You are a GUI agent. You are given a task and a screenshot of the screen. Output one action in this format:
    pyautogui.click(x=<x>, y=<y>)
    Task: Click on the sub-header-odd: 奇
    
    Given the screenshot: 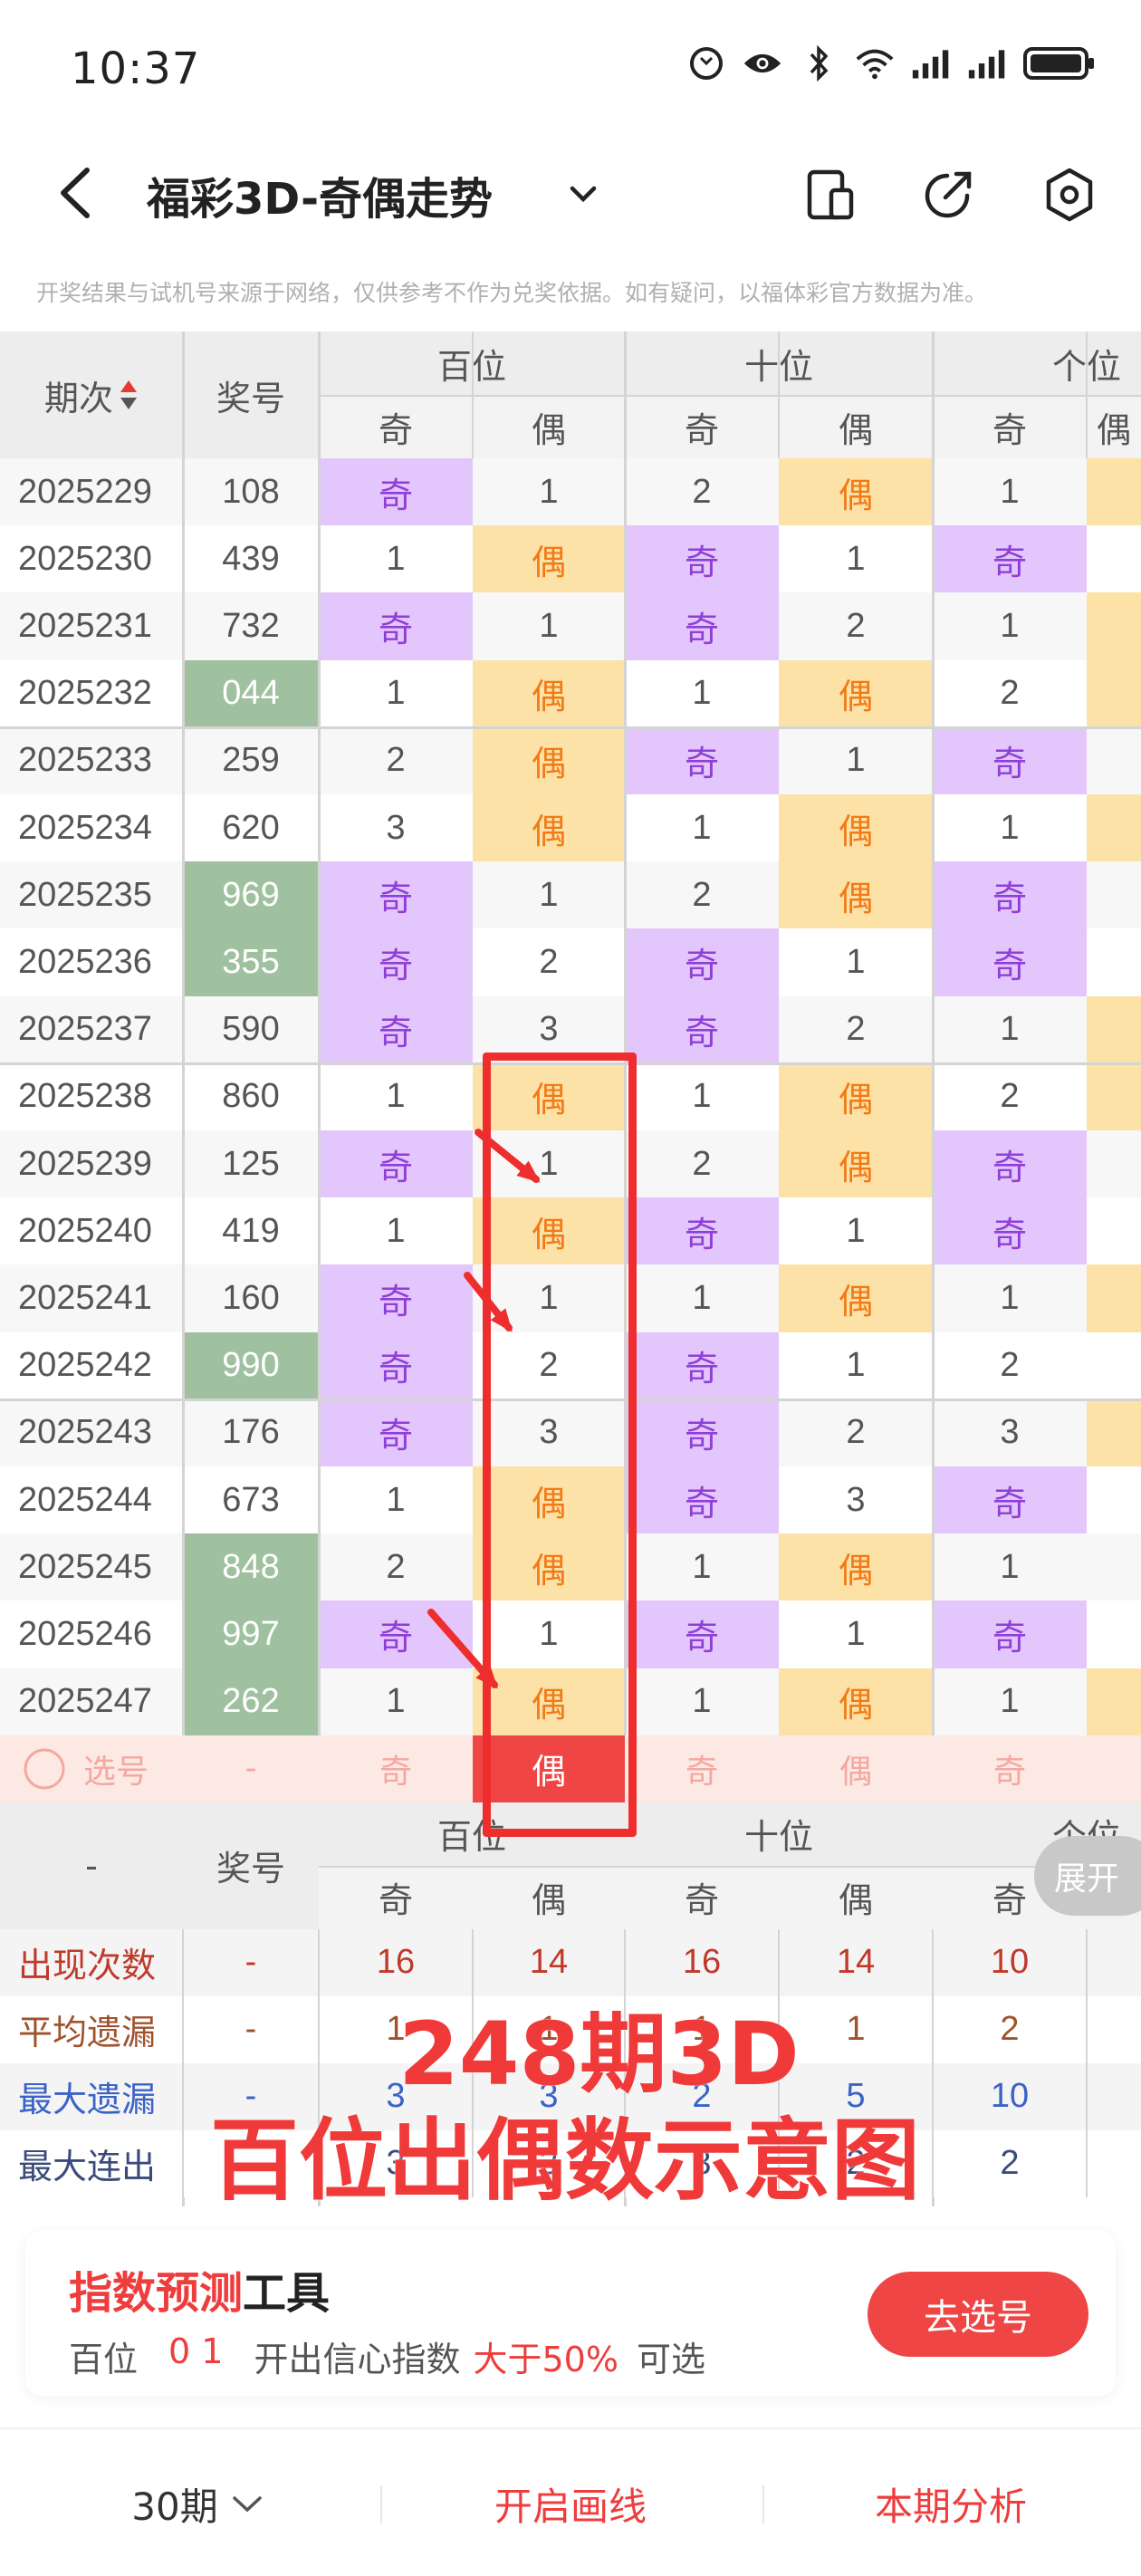 What is the action you would take?
    pyautogui.click(x=1010, y=426)
    